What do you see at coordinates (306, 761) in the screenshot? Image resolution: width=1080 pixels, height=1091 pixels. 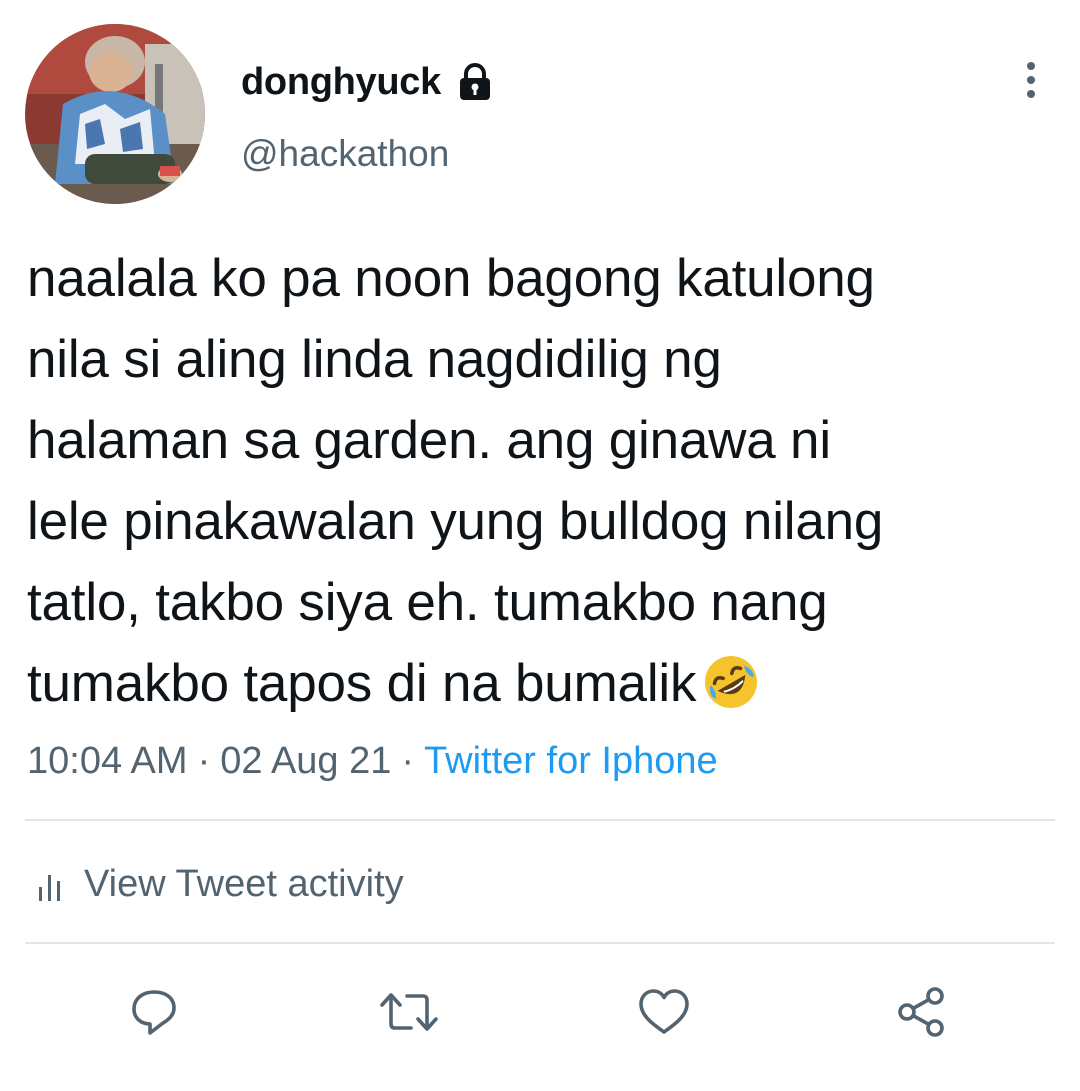 I see `tweet-date: 02 Aug 21` at bounding box center [306, 761].